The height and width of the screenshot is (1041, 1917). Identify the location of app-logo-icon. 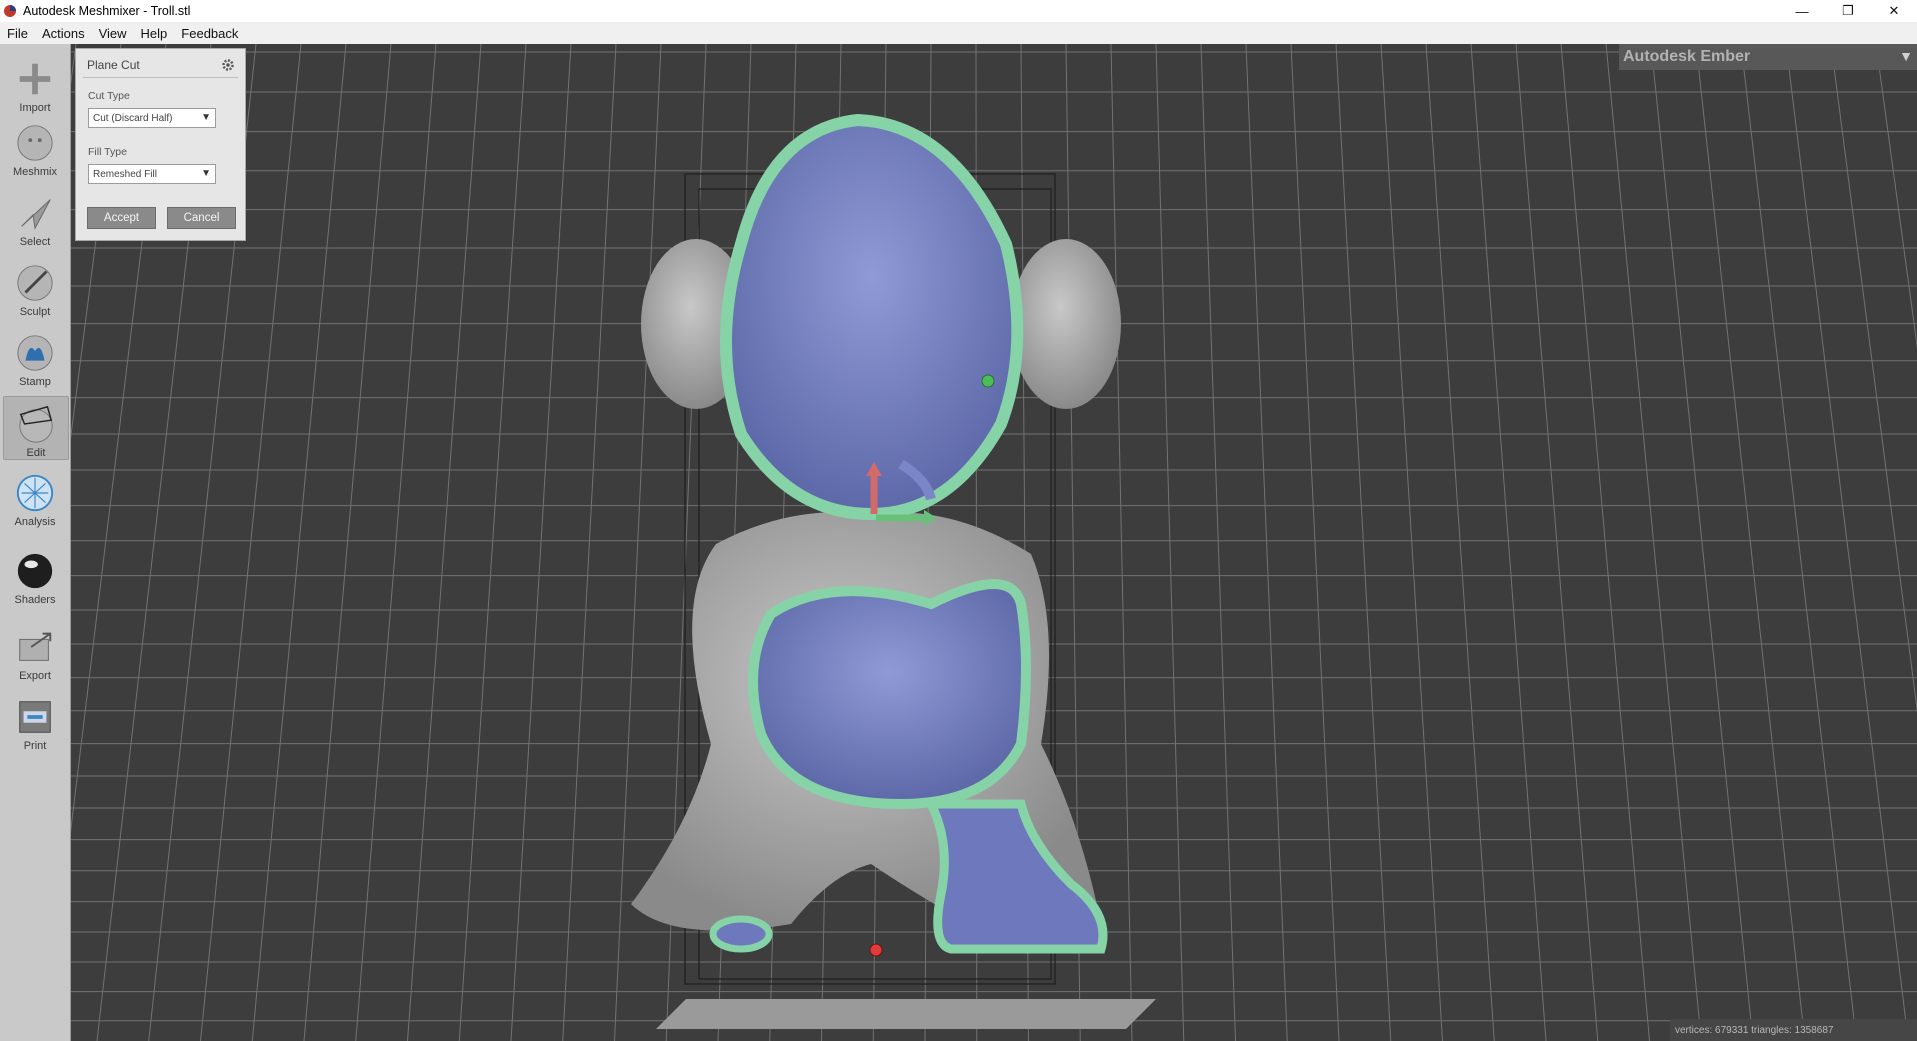
(10, 11).